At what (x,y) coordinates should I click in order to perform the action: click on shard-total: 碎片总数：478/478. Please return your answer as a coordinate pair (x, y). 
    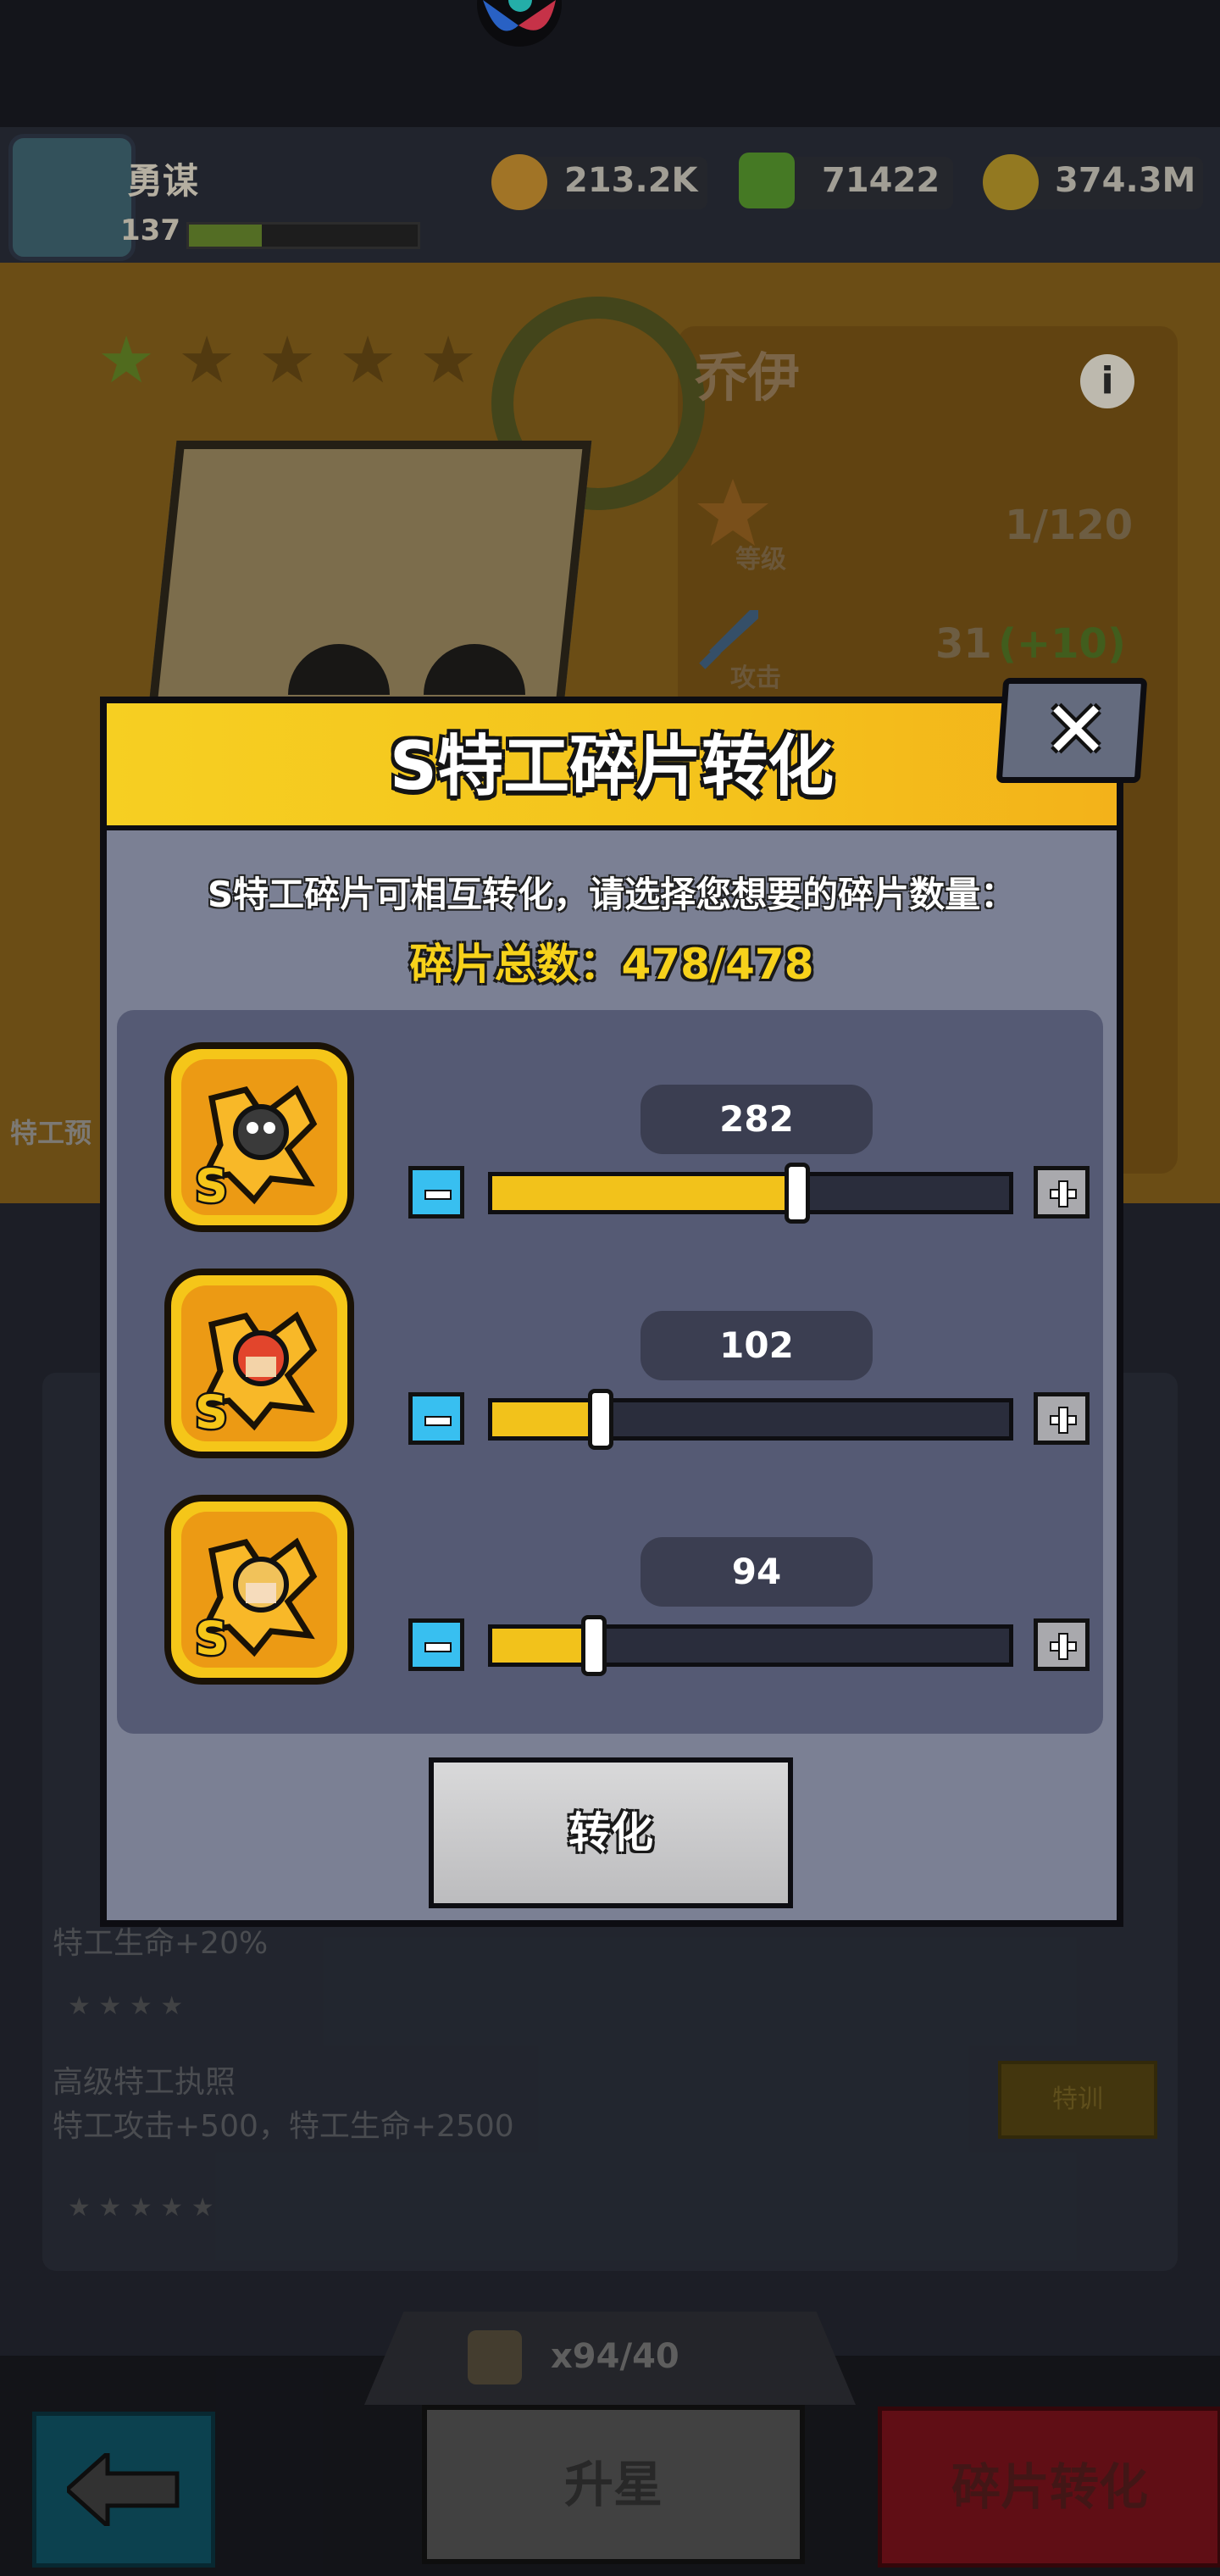
    Looking at the image, I should click on (611, 964).